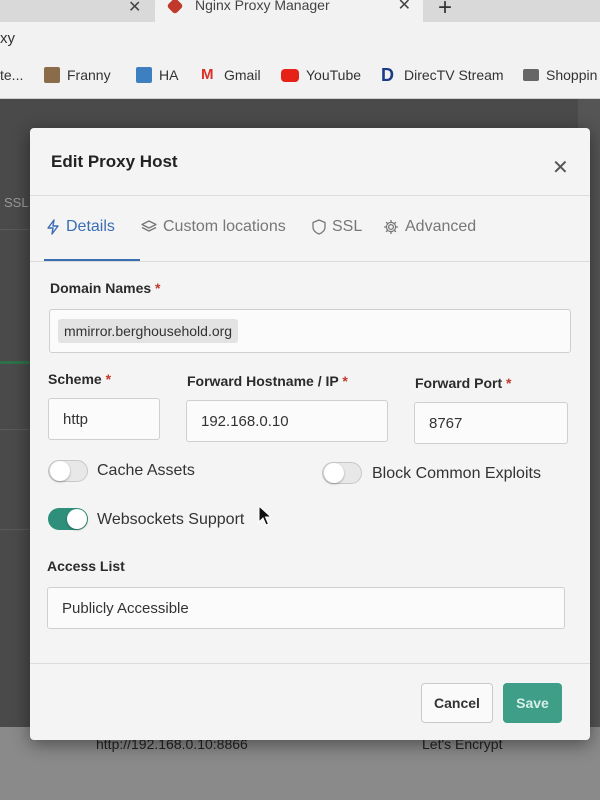 The width and height of the screenshot is (600, 800). Describe the element at coordinates (463, 383) in the screenshot. I see `forward-port-label: Forward Port *` at that location.